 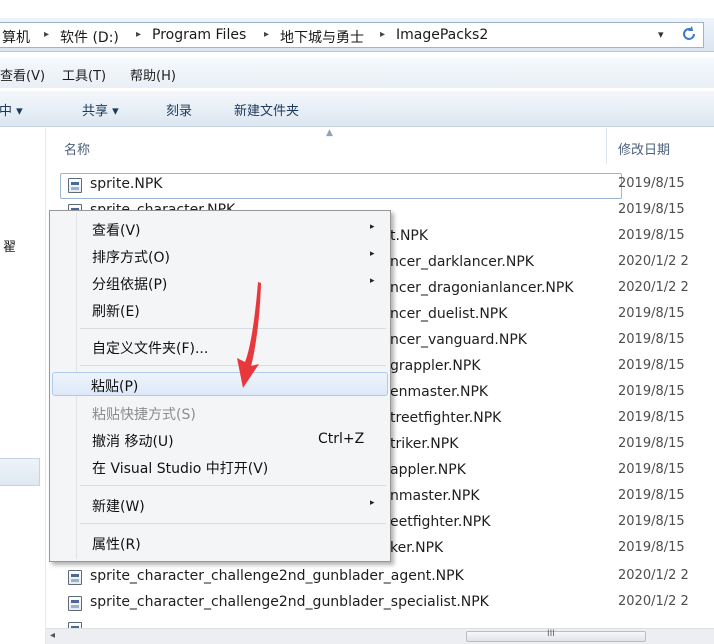 What do you see at coordinates (220, 229) in the screenshot?
I see `menu-item-view: 查看(V) ▸` at bounding box center [220, 229].